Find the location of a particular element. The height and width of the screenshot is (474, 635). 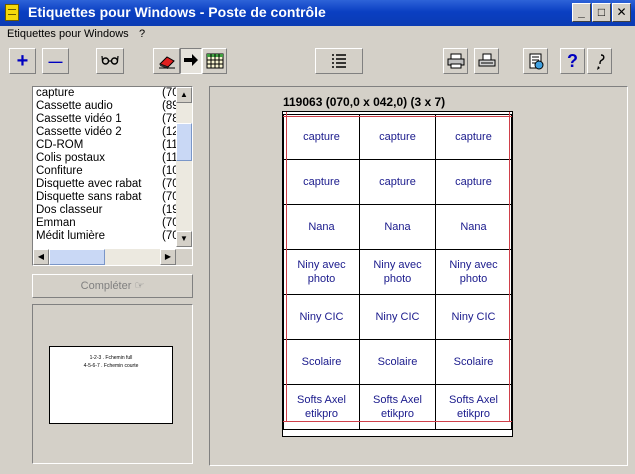

printer-icon is located at coordinates (486, 60).